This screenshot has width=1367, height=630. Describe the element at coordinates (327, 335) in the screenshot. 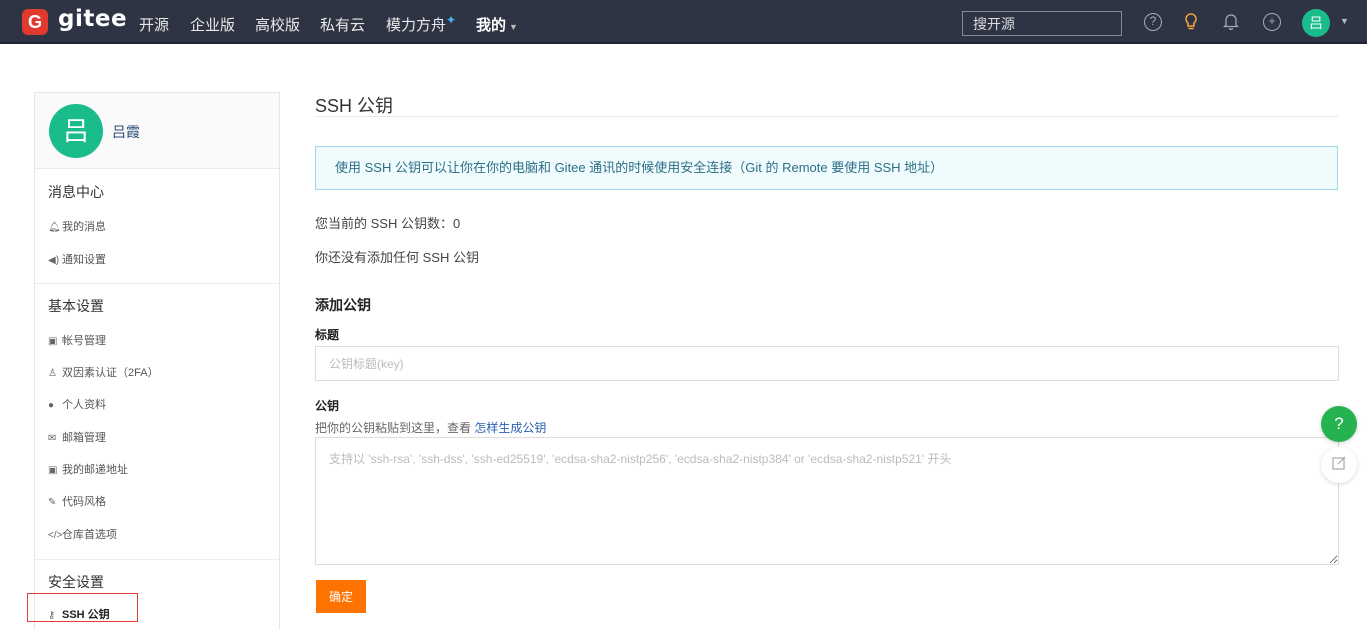

I see `title-field-label: 标题` at that location.